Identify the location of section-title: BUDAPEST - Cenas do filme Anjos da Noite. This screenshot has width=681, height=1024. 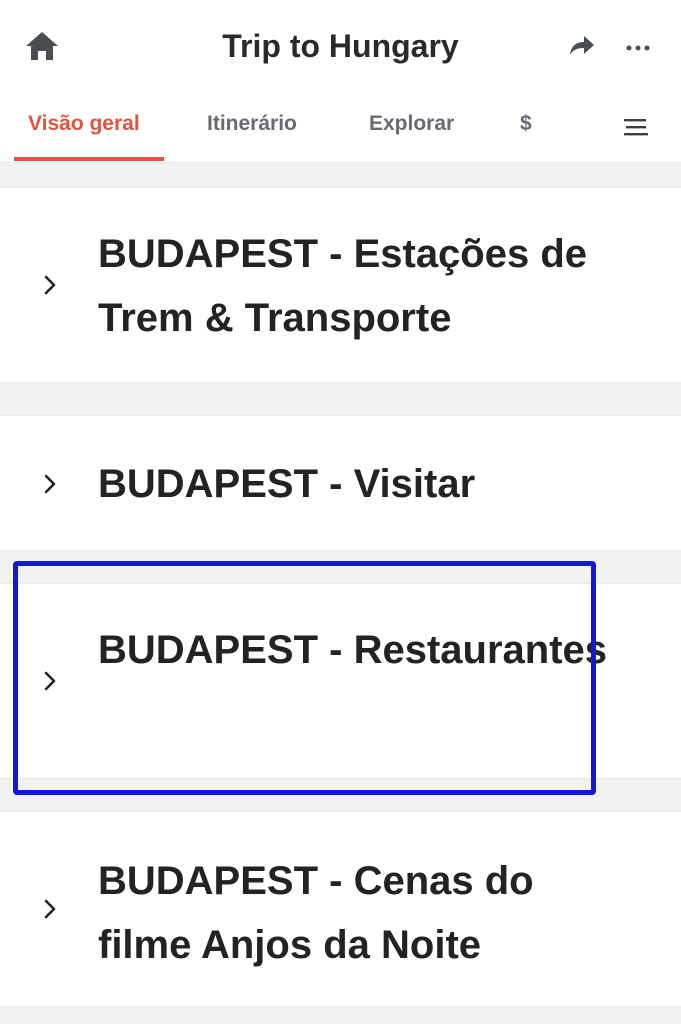
(316, 913).